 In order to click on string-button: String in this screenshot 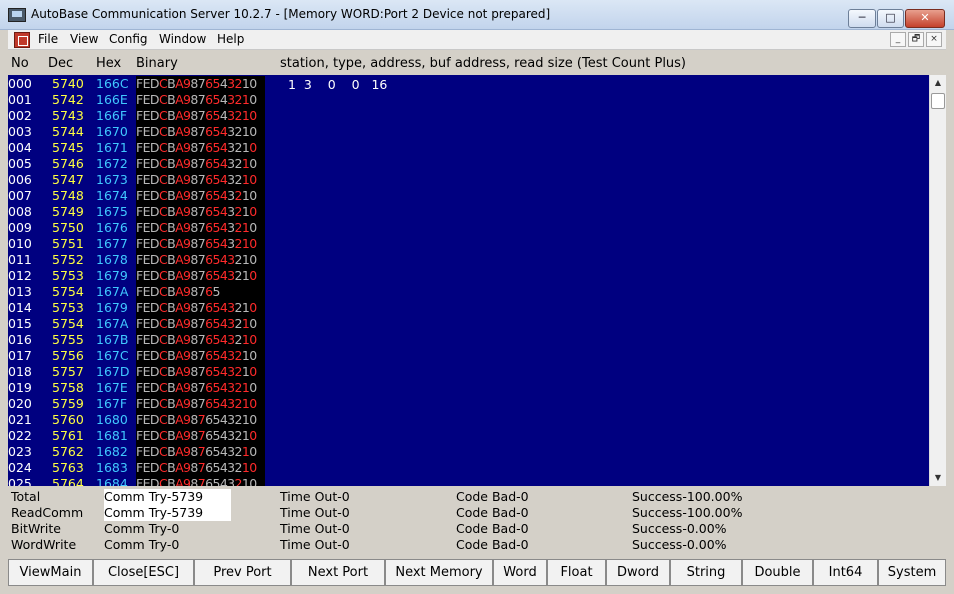, I will do `click(706, 572)`.